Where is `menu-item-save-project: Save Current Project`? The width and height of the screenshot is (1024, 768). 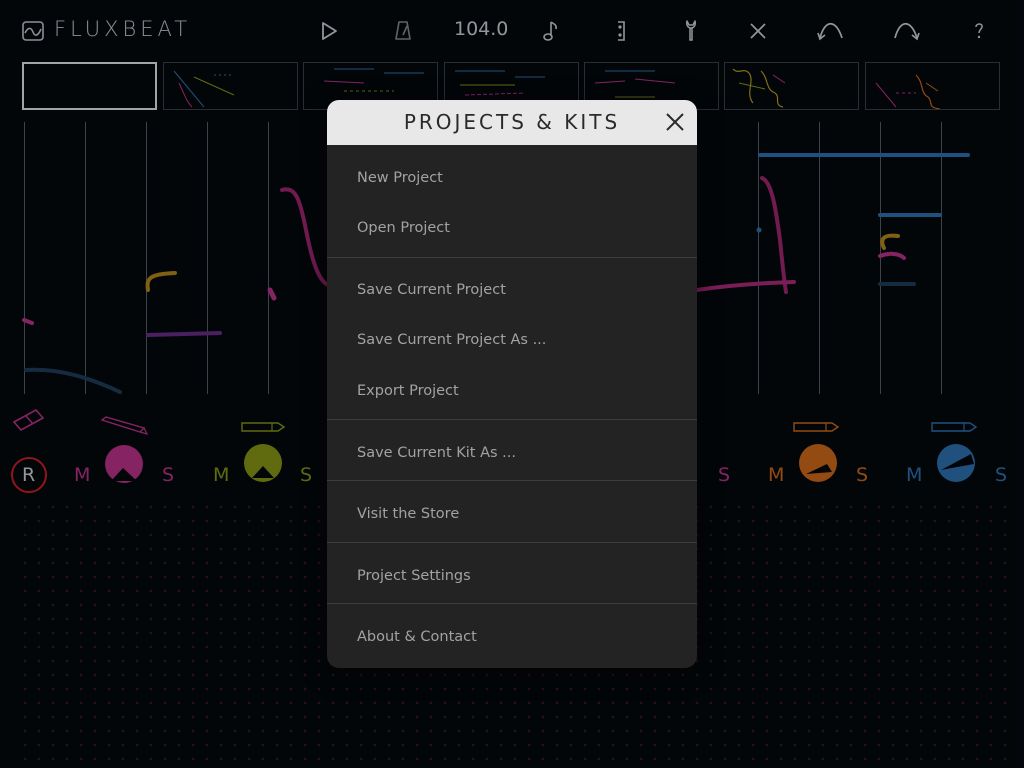
menu-item-save-project: Save Current Project is located at coordinates (512, 290).